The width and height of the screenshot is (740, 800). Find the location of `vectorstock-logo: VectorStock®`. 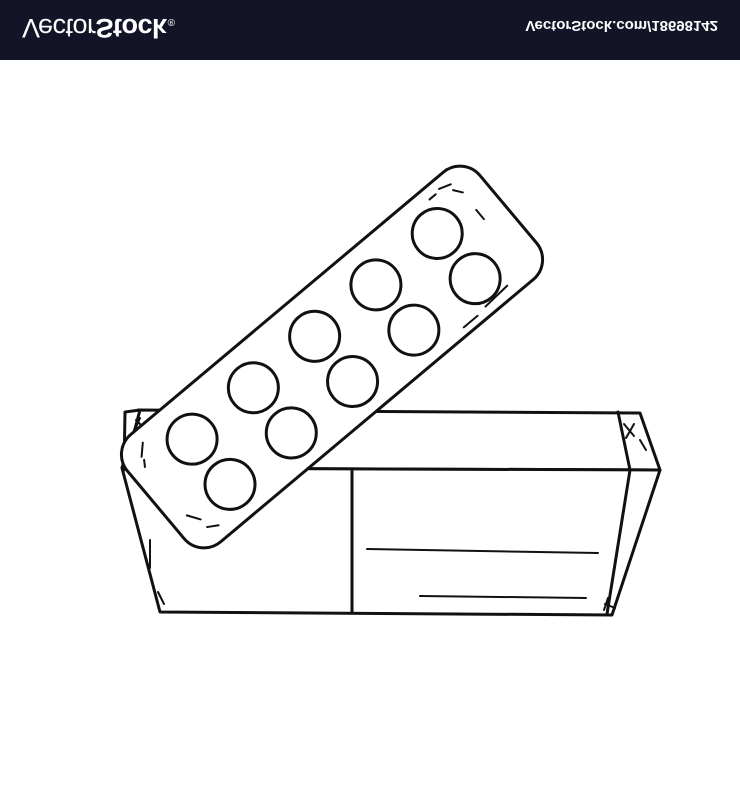

vectorstock-logo: VectorStock® is located at coordinates (98, 27).